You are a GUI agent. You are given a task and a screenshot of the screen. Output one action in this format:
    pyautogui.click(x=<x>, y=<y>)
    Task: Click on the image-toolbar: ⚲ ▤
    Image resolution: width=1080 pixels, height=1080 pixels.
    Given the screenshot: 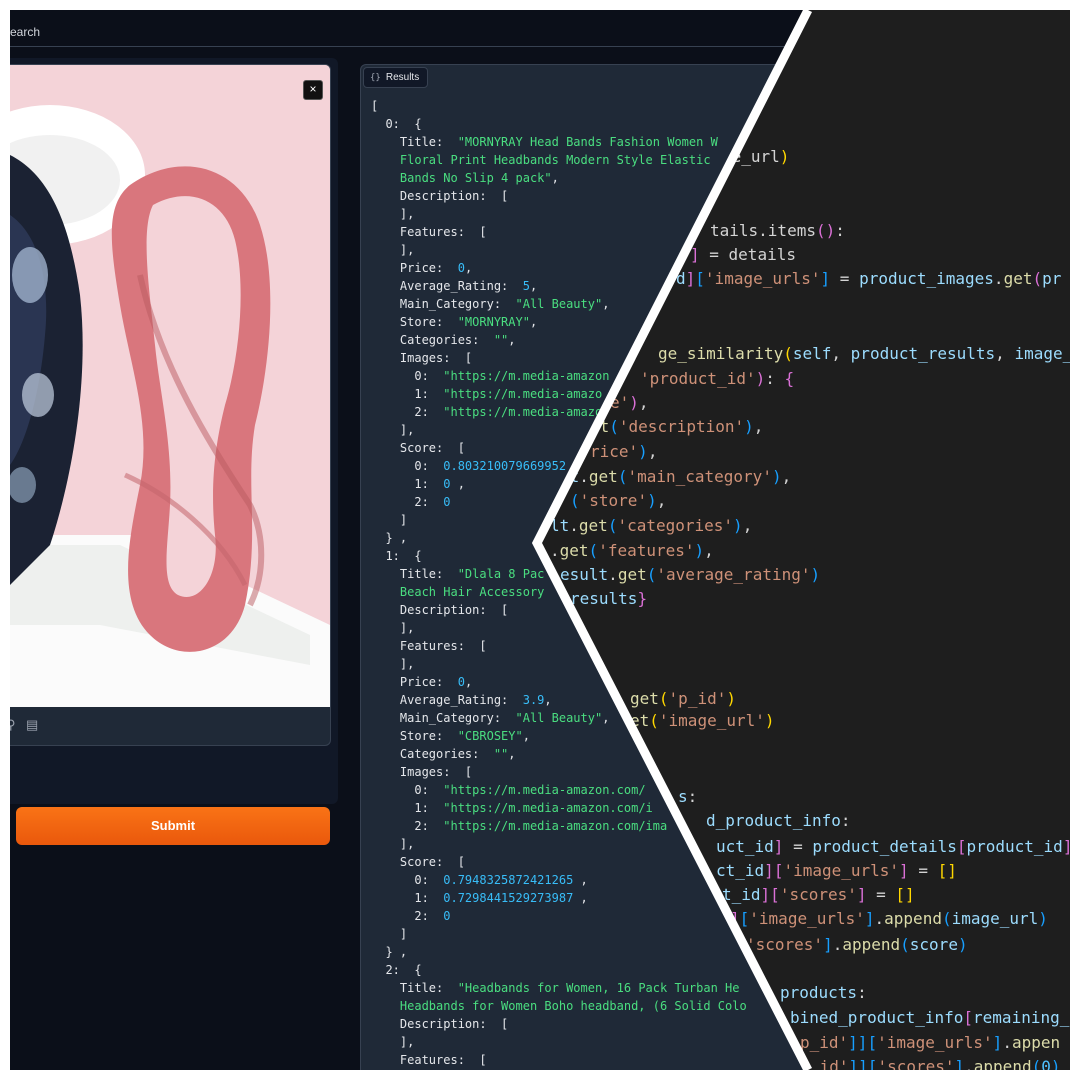 What is the action you would take?
    pyautogui.click(x=170, y=727)
    